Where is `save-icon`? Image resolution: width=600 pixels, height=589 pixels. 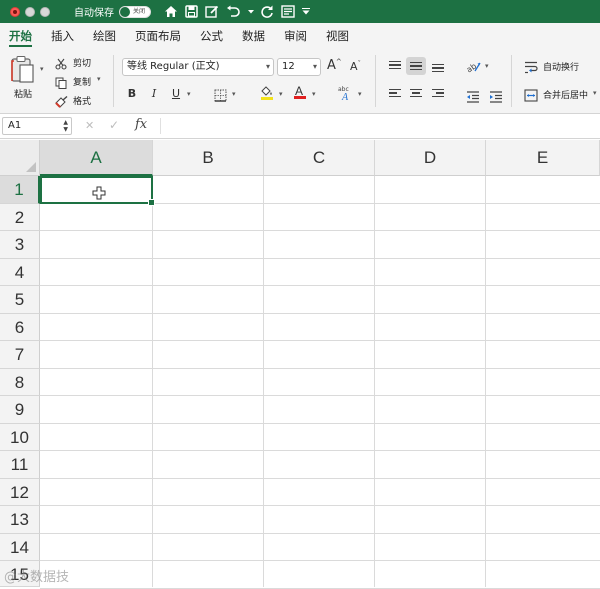
save-icon is located at coordinates (191, 11).